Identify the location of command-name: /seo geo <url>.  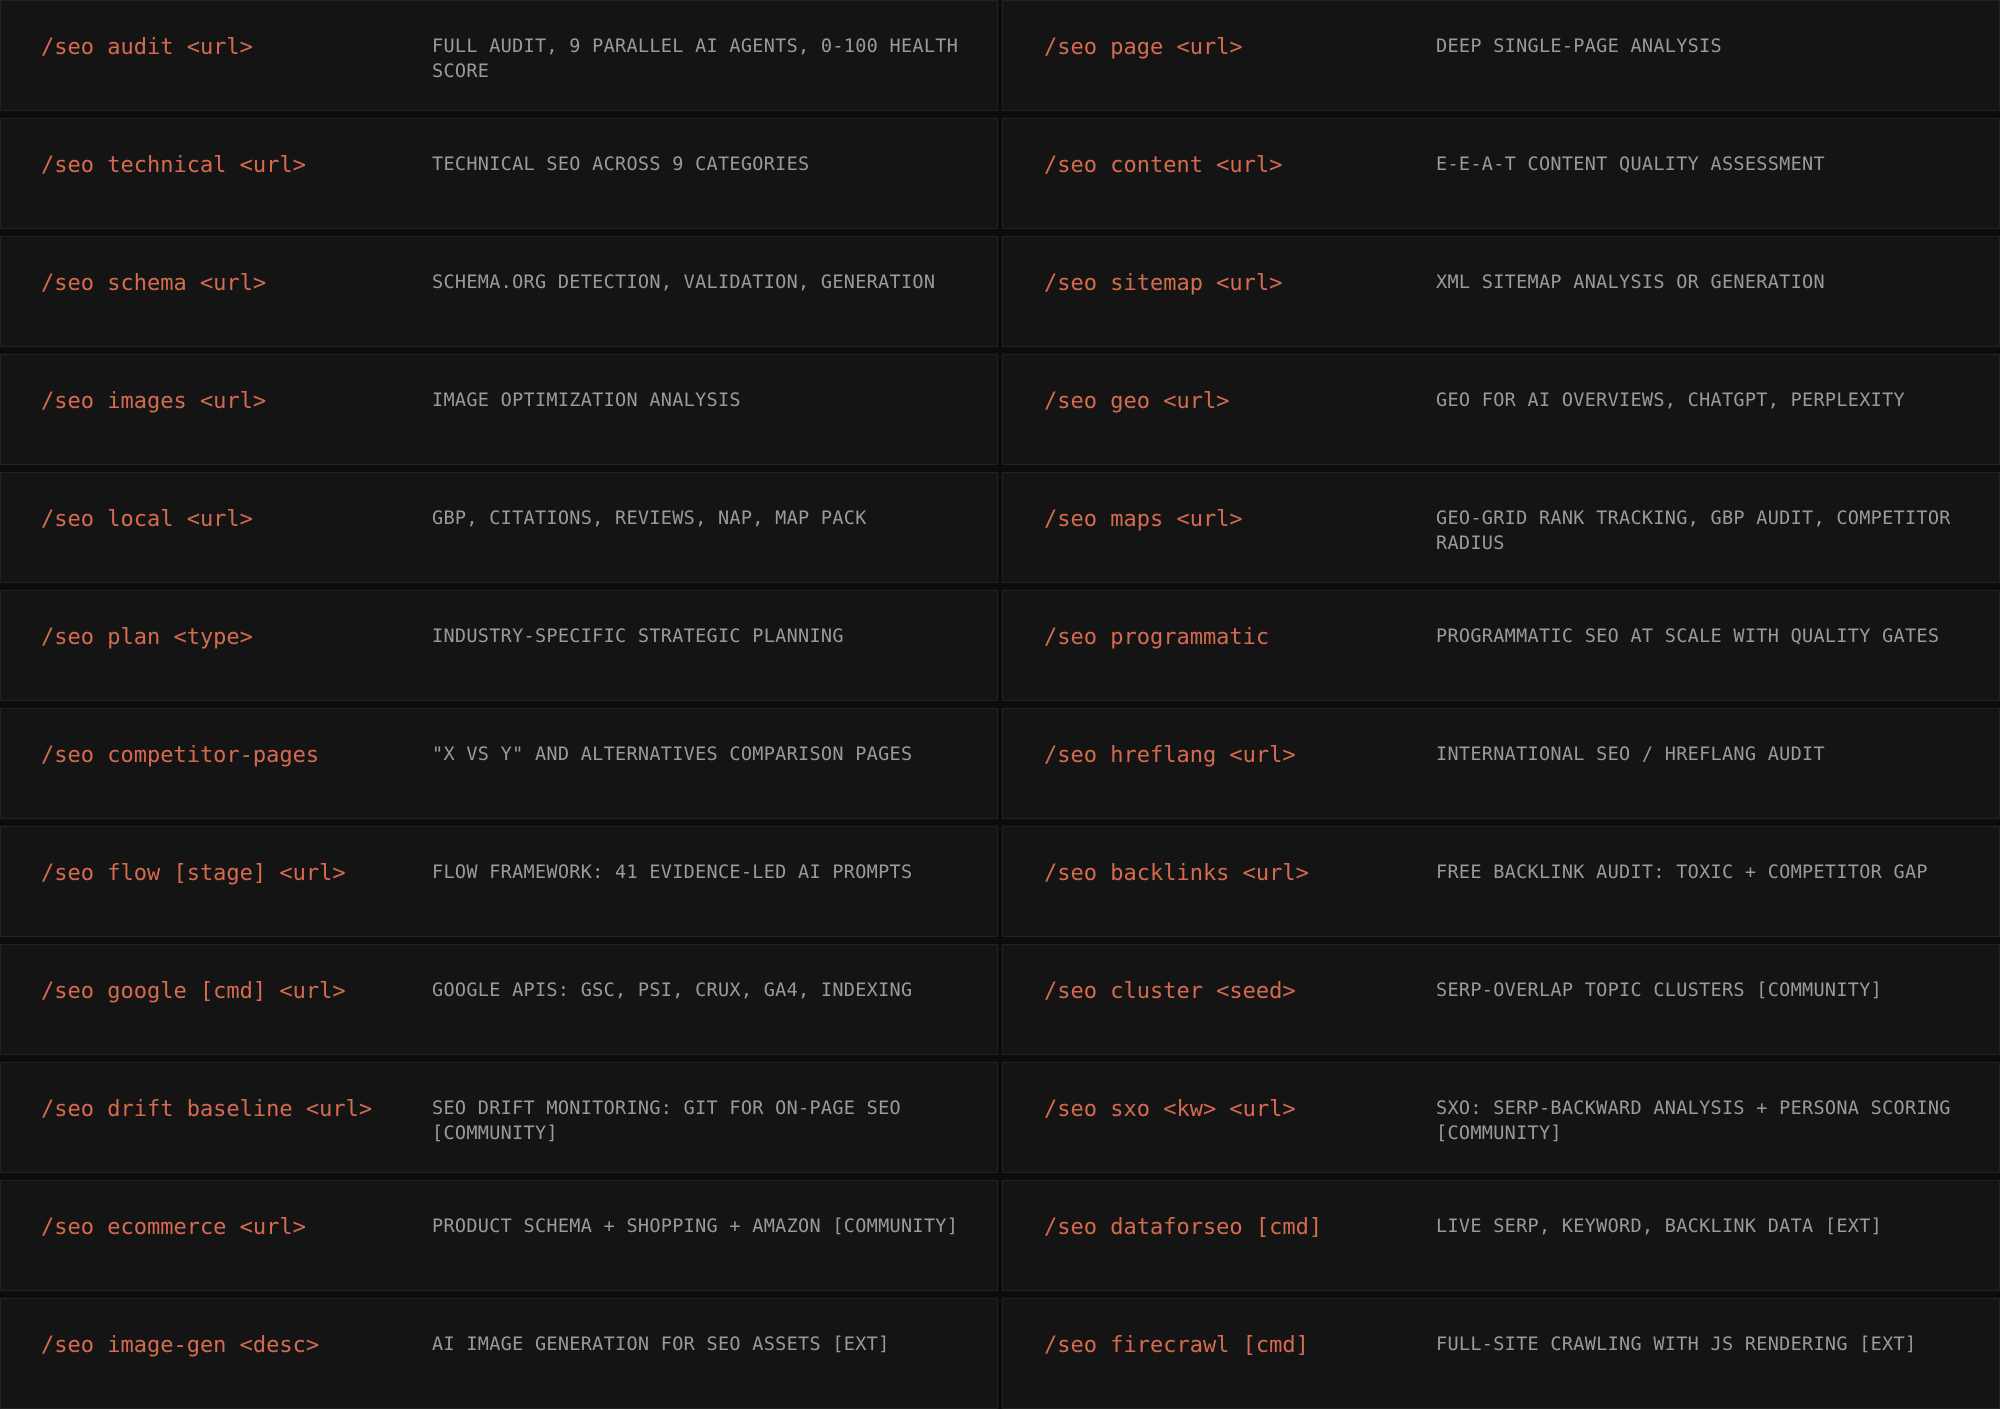
(1137, 401).